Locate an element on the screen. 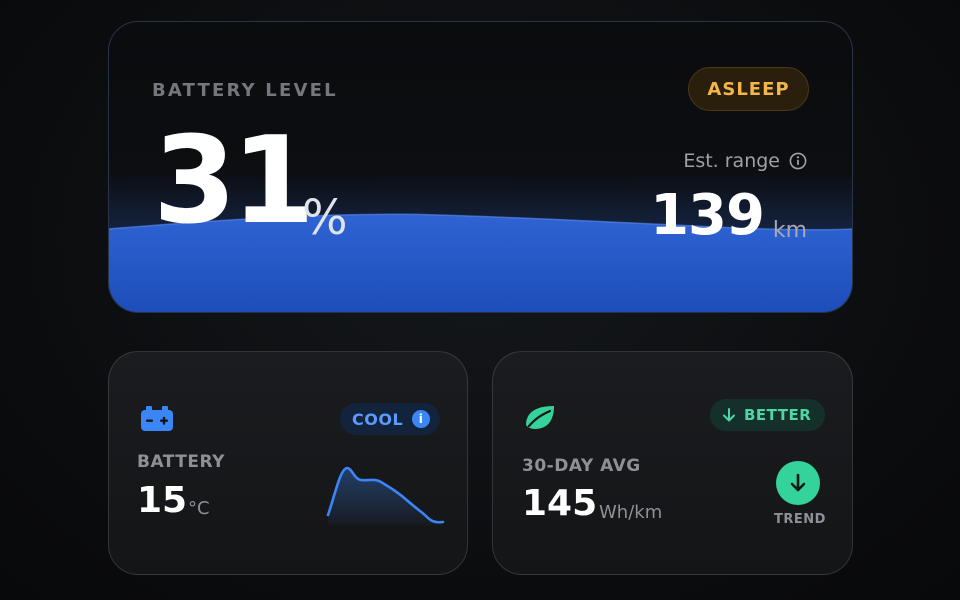 This screenshot has width=960, height=600. better-badge: BETTER is located at coordinates (767, 415).